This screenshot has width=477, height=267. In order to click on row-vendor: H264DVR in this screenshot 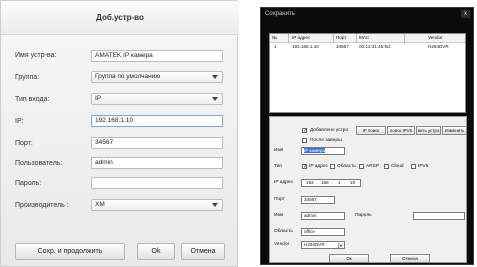, I will do `click(438, 46)`.